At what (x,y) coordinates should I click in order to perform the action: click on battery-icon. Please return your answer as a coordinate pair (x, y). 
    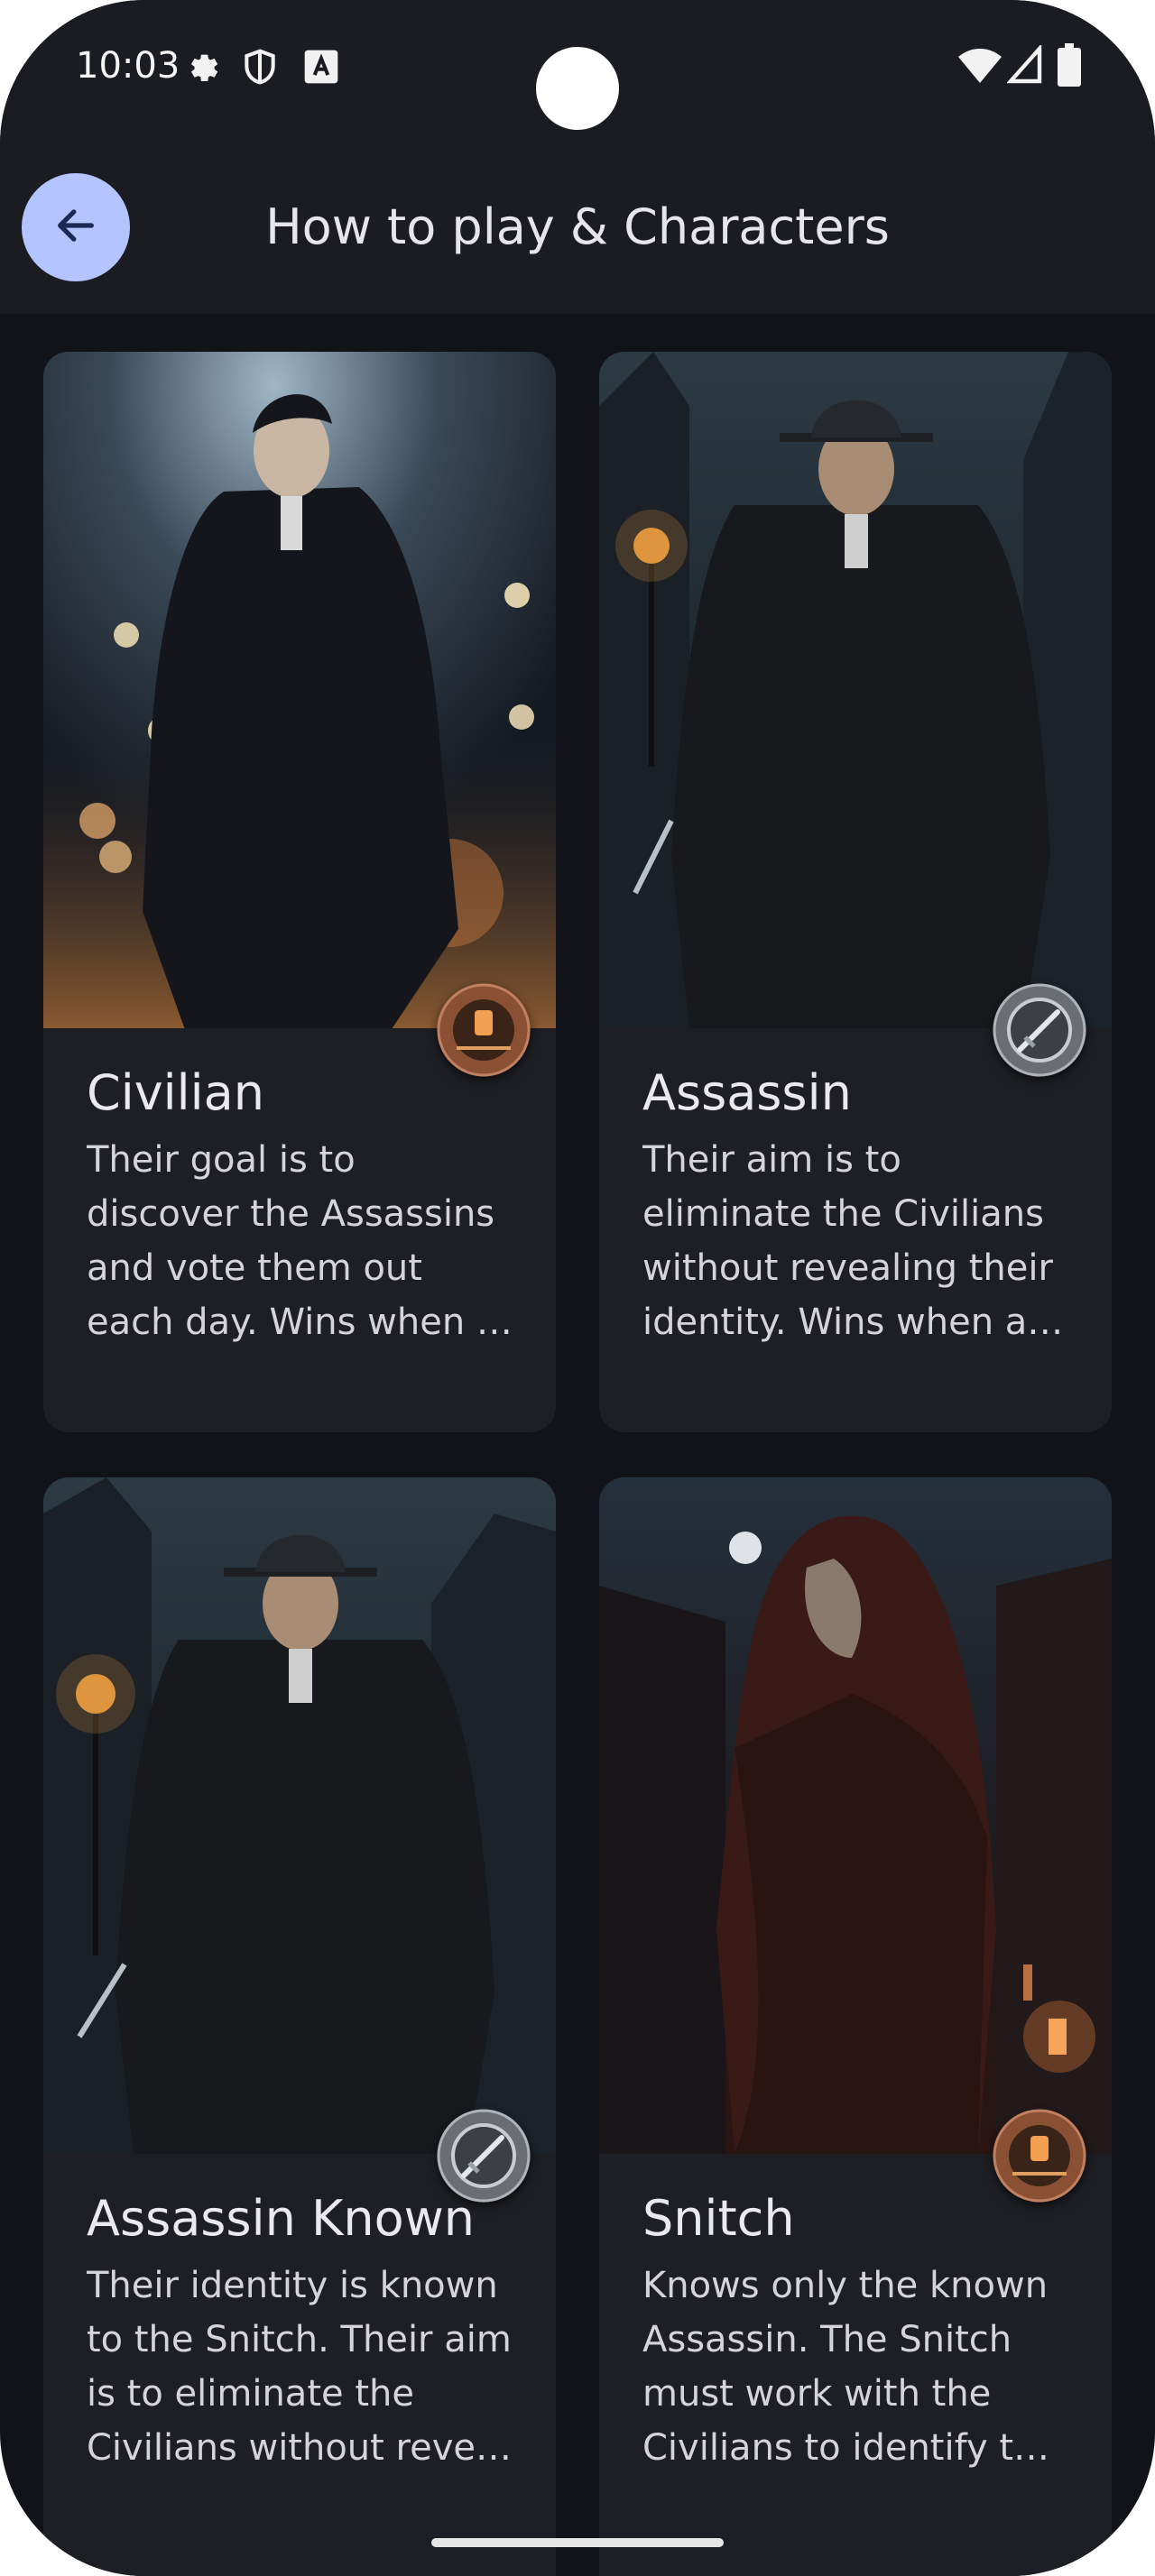
    Looking at the image, I should click on (1069, 66).